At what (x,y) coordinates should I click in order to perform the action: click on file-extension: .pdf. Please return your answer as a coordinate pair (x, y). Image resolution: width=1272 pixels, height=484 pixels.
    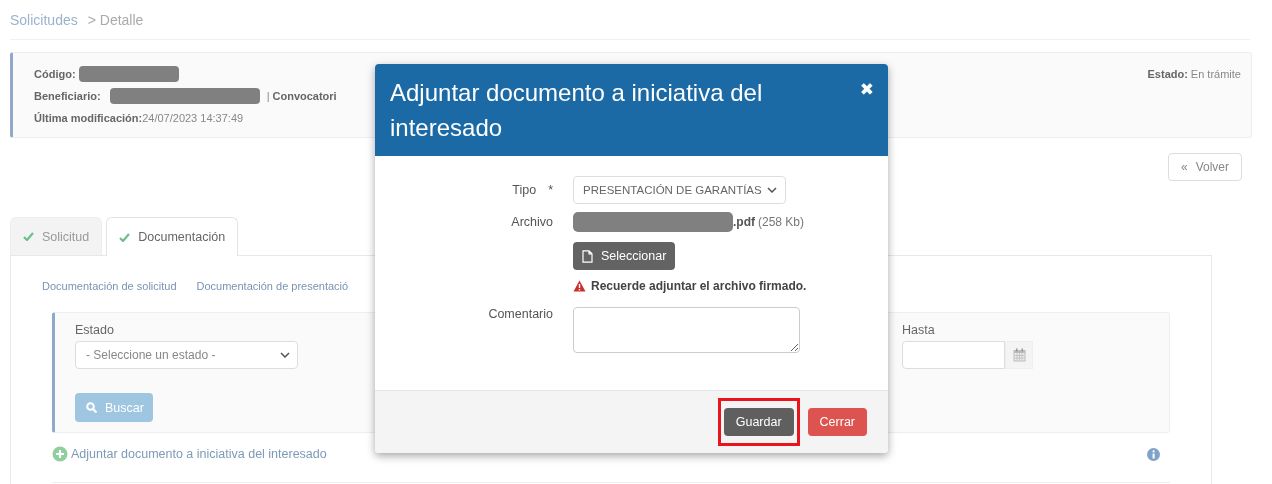
    Looking at the image, I should click on (744, 222).